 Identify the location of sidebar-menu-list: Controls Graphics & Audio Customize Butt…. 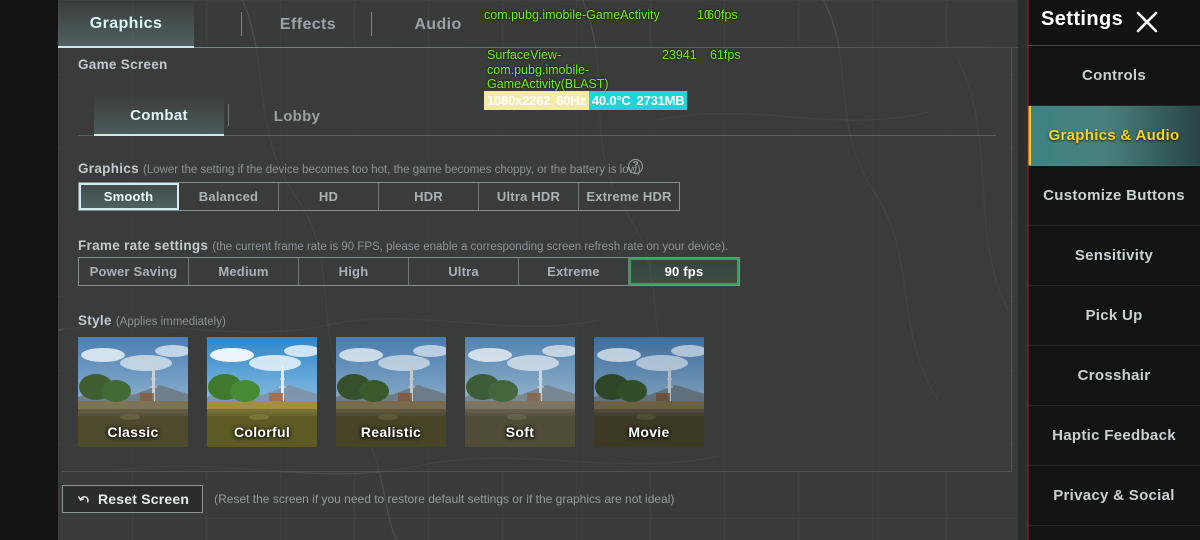
(1114, 293).